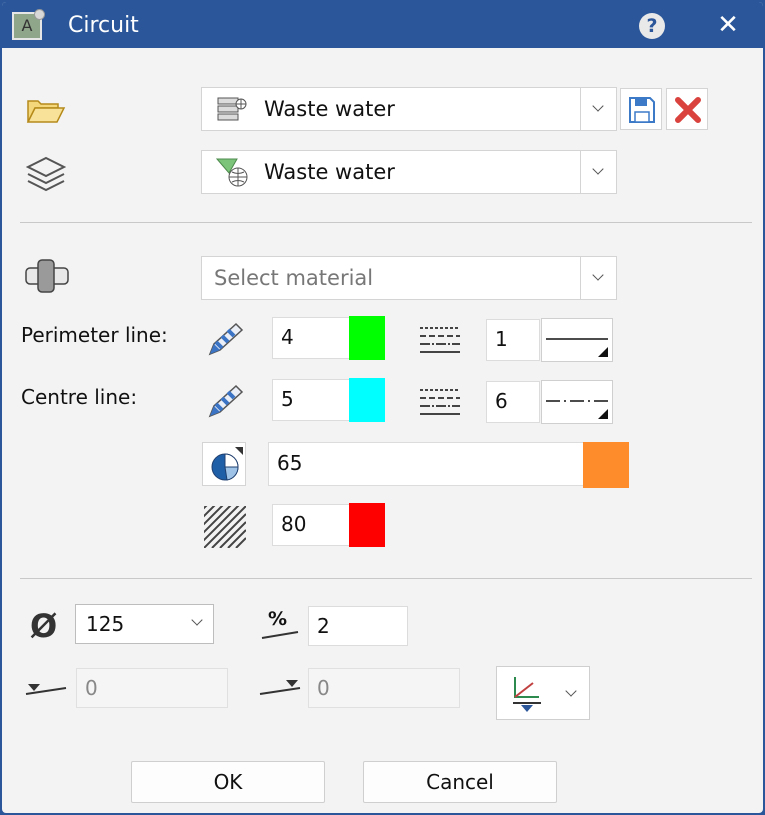 This screenshot has height=815, width=765. Describe the element at coordinates (280, 687) in the screenshot. I see `end-height-icon` at that location.